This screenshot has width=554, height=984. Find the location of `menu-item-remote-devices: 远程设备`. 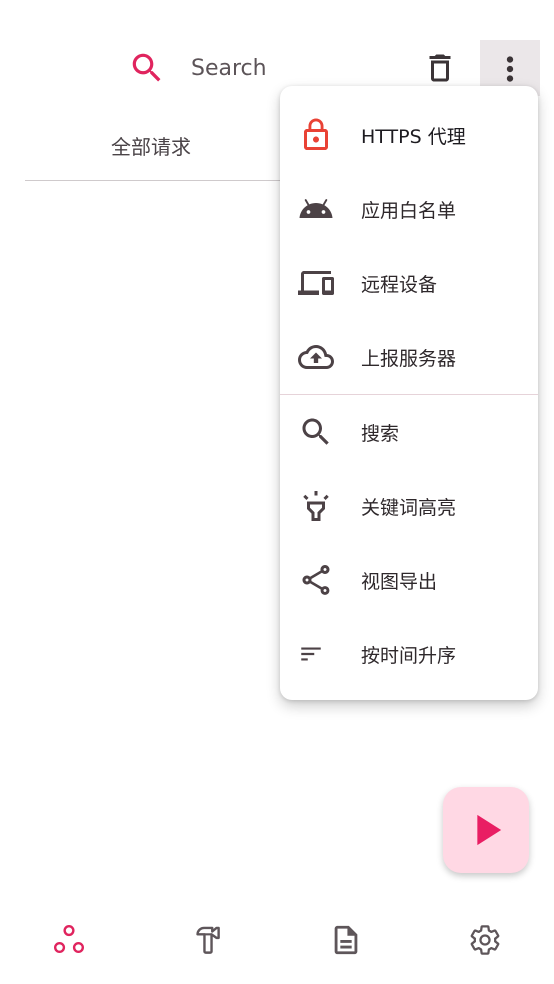

menu-item-remote-devices: 远程设备 is located at coordinates (409, 283).